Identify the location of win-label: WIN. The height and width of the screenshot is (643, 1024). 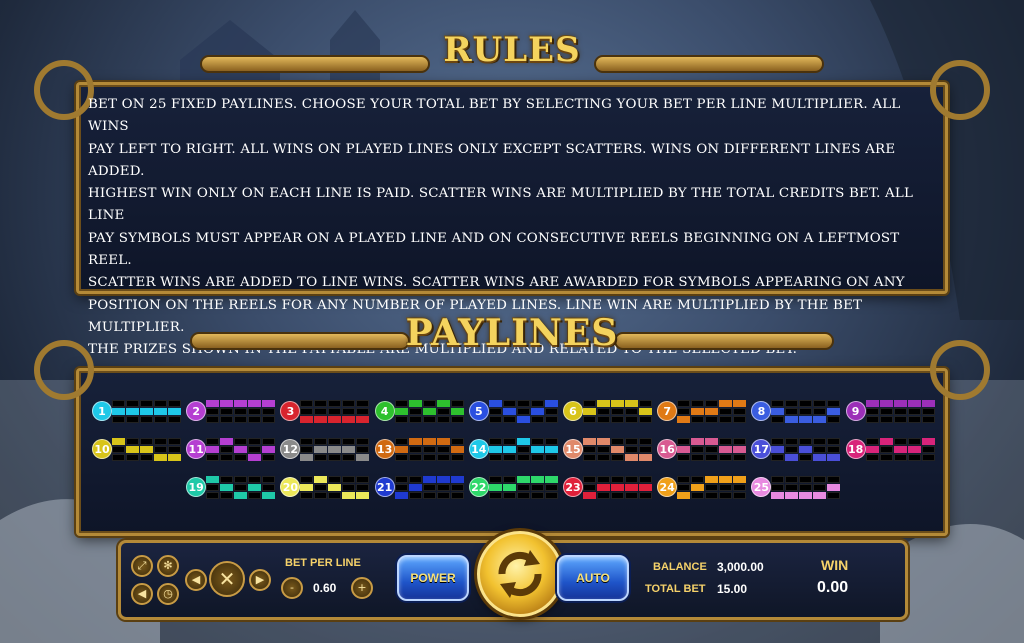
(835, 565).